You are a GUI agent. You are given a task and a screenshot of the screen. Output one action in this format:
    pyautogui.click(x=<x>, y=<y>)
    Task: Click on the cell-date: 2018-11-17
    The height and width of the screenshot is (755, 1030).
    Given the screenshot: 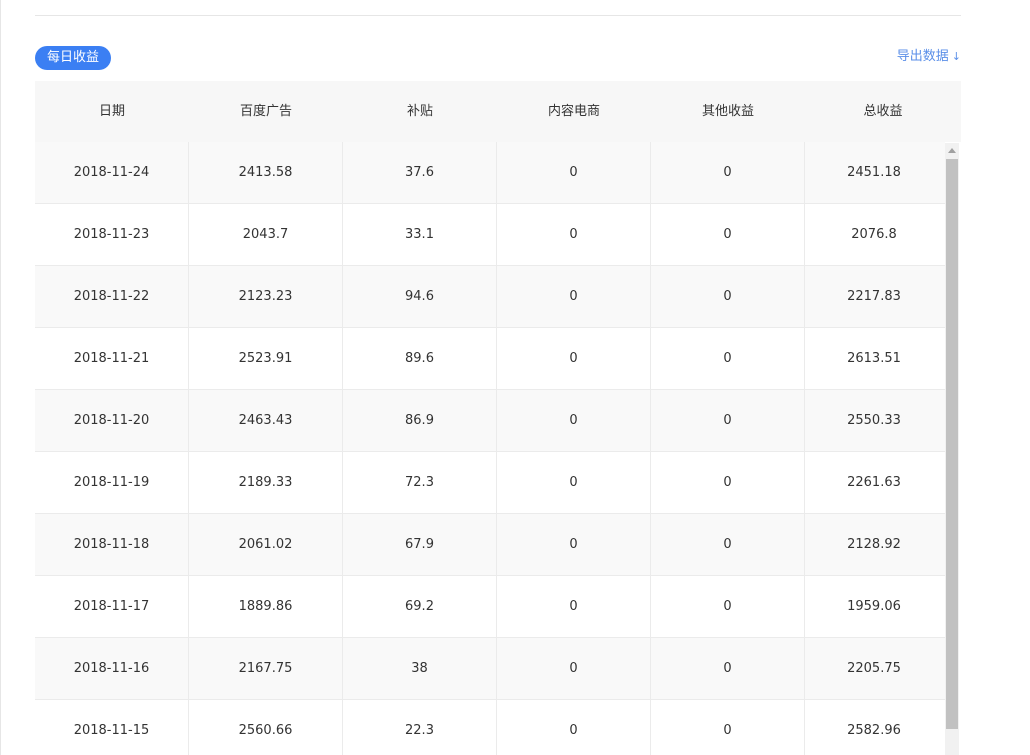 What is the action you would take?
    pyautogui.click(x=112, y=606)
    